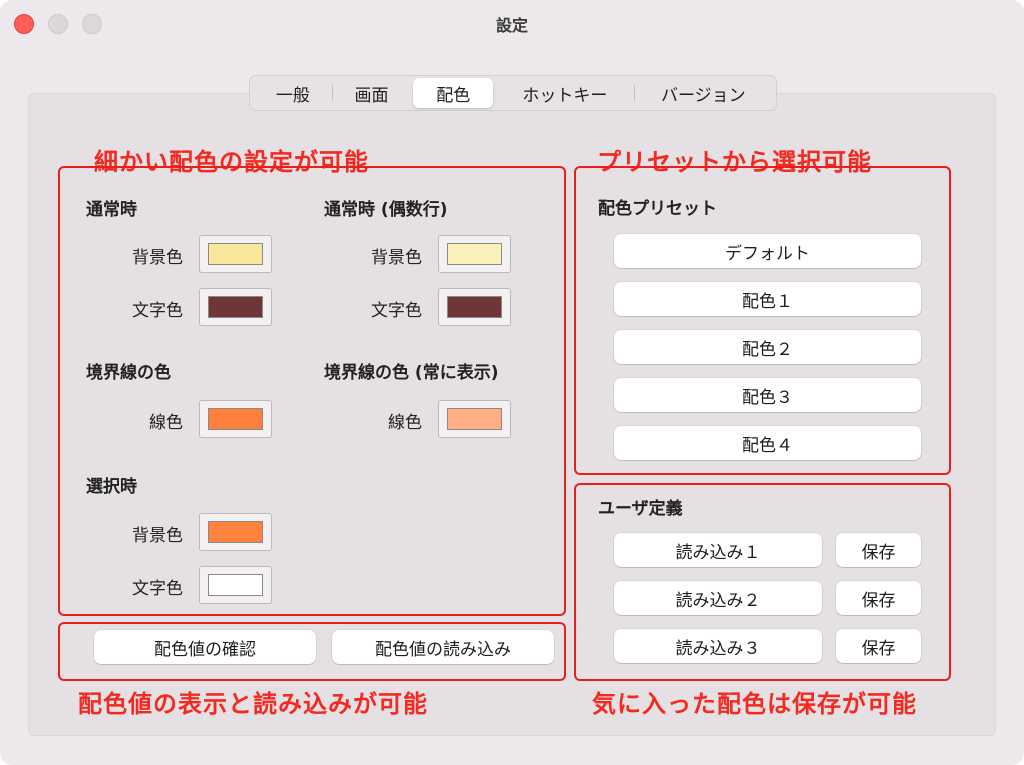  What do you see at coordinates (767, 395) in the screenshot?
I see `preset-3-button: 配色３` at bounding box center [767, 395].